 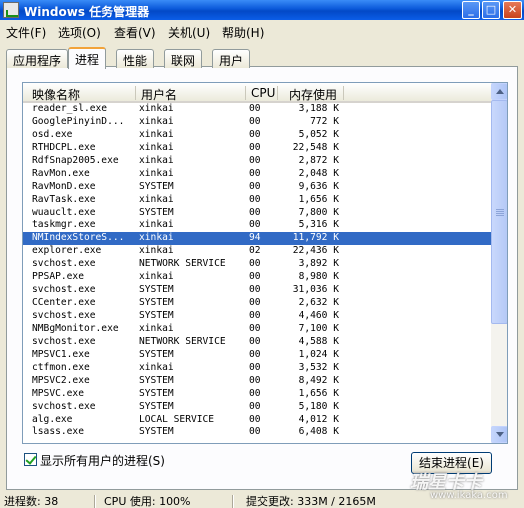 What do you see at coordinates (257, 187) in the screenshot?
I see `process-row: RavMonD.exe SYSTEM 00 9,636 K` at bounding box center [257, 187].